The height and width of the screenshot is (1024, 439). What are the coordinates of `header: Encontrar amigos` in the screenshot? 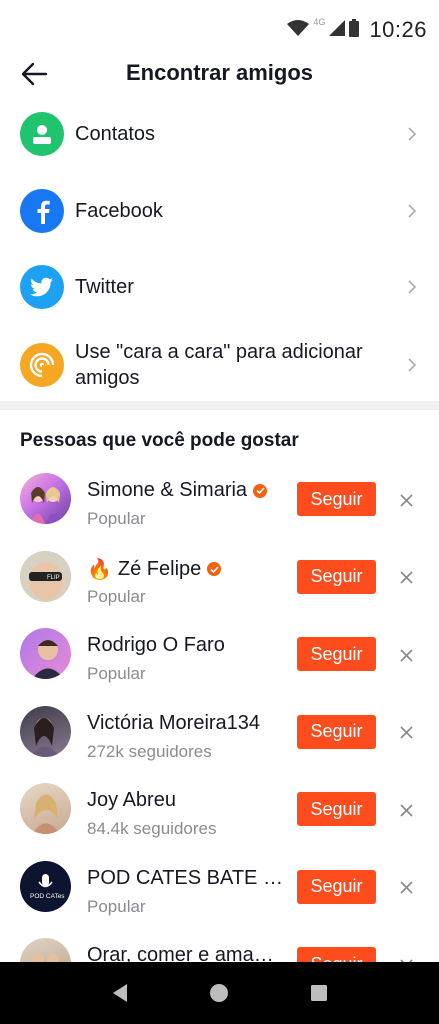 It's located at (219, 73).